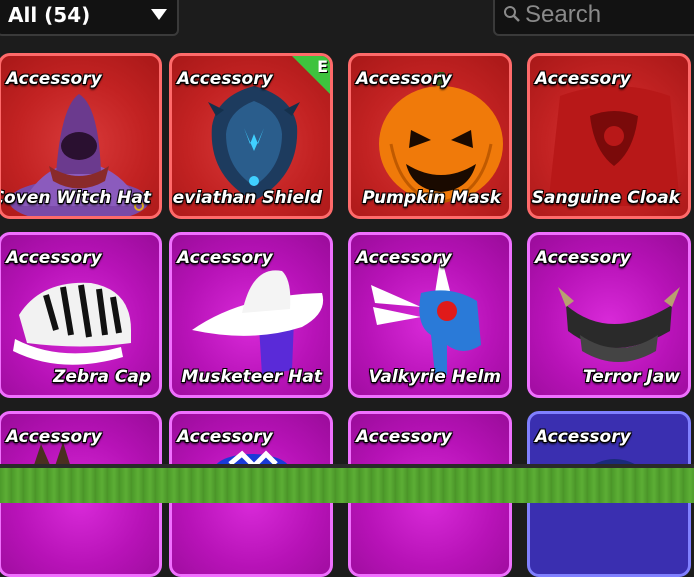 The image size is (694, 577). Describe the element at coordinates (102, 377) in the screenshot. I see `item-name: Zebra Cap` at that location.